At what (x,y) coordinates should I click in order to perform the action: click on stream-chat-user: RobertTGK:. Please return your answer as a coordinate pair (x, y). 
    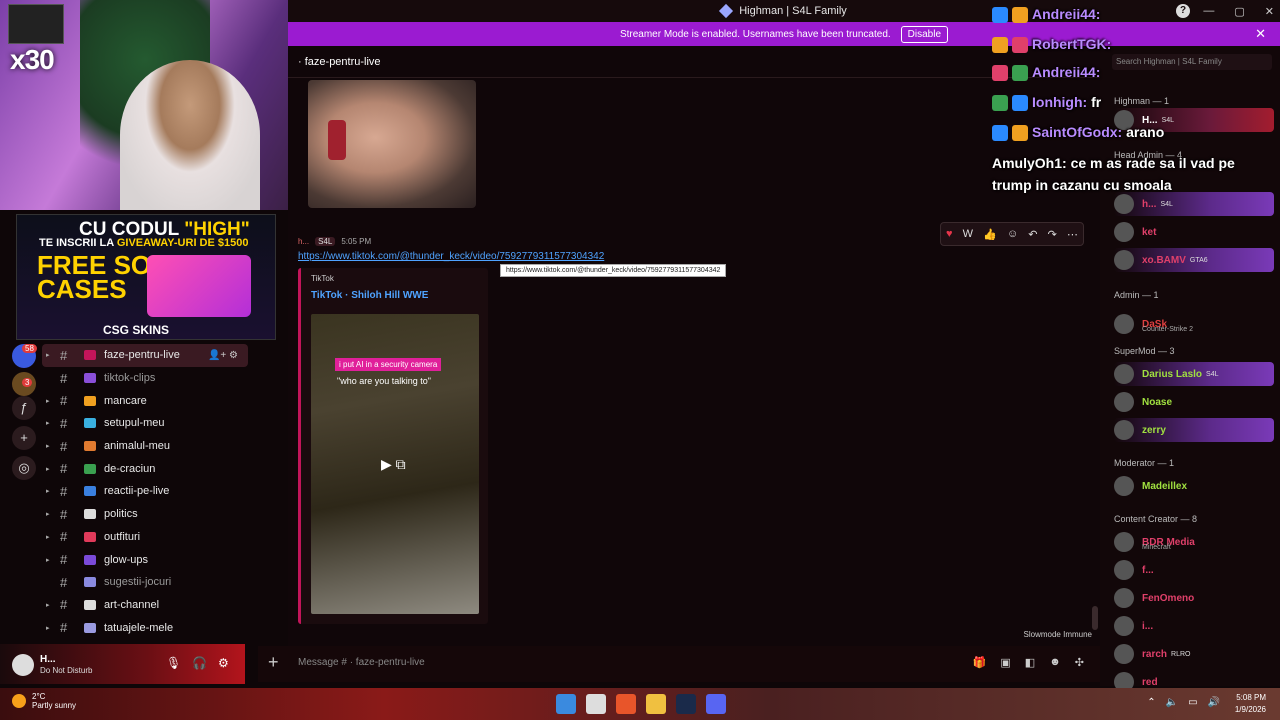
    Looking at the image, I should click on (1072, 44).